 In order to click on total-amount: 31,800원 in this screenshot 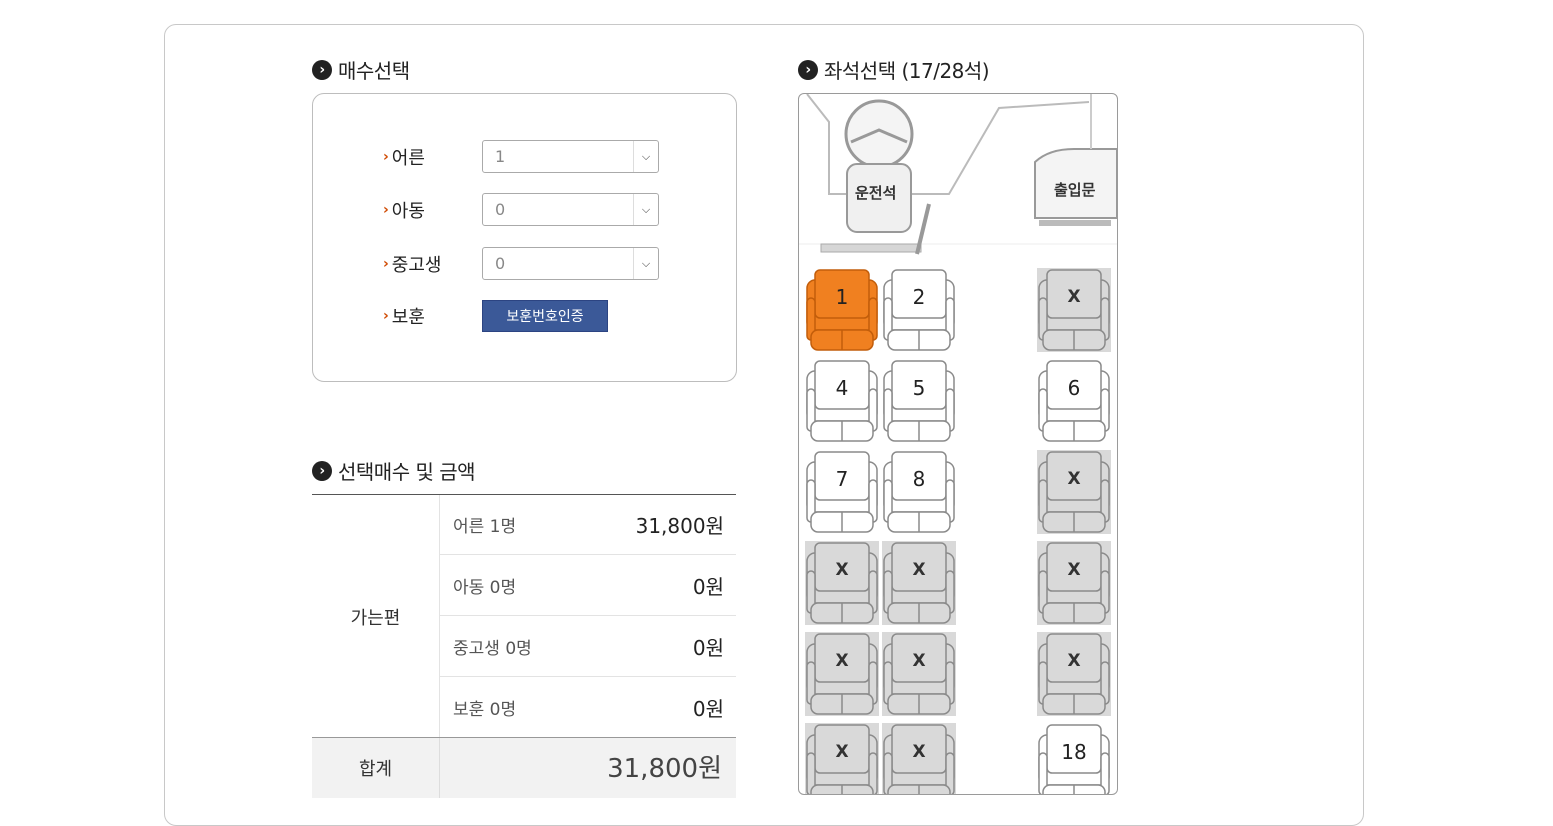, I will do `click(664, 769)`.